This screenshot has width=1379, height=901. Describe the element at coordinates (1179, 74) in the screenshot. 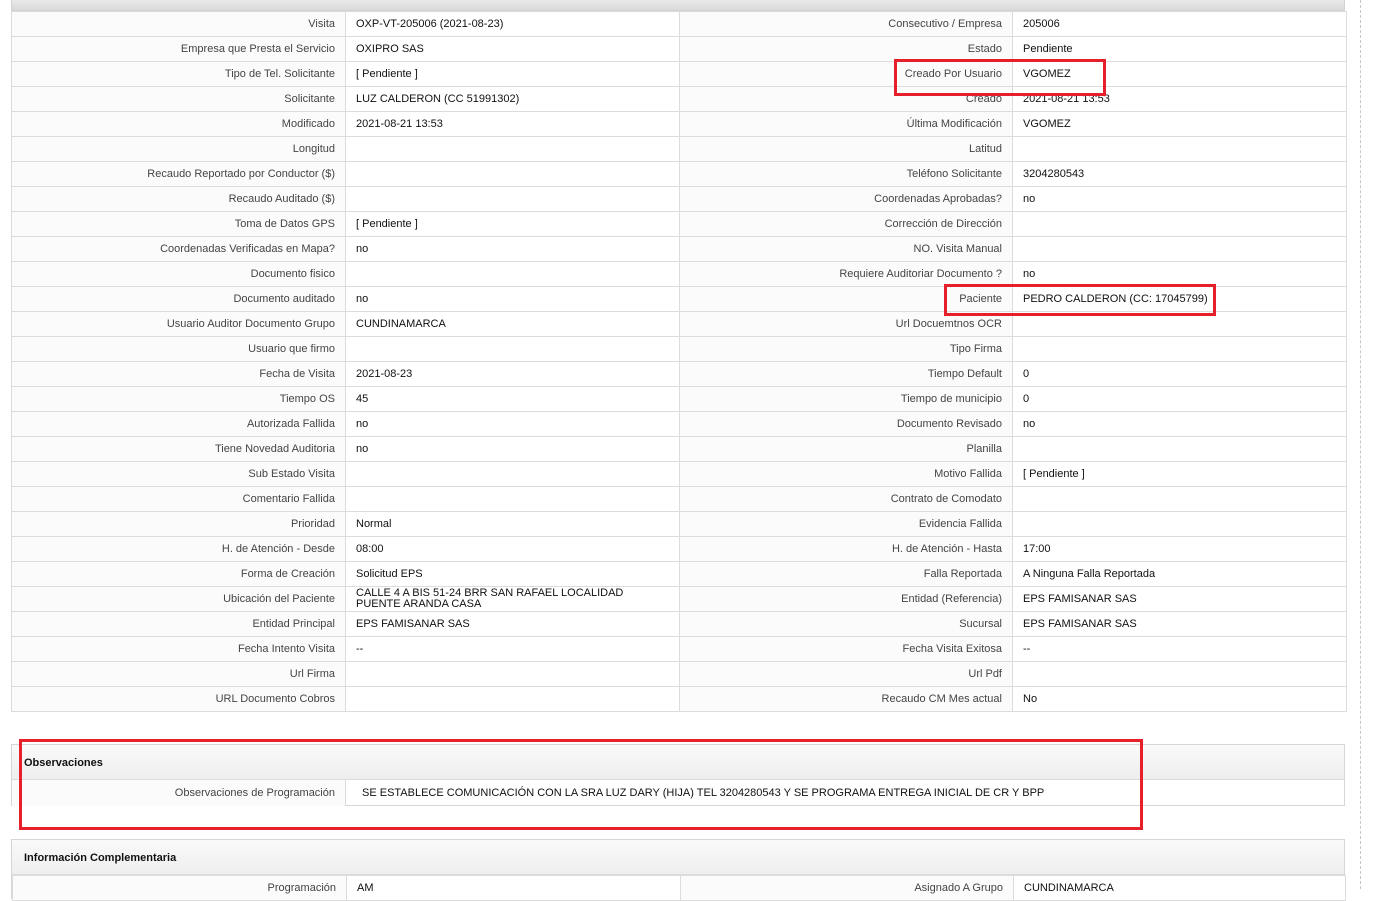

I see `field-value: VGOMEZ` at that location.